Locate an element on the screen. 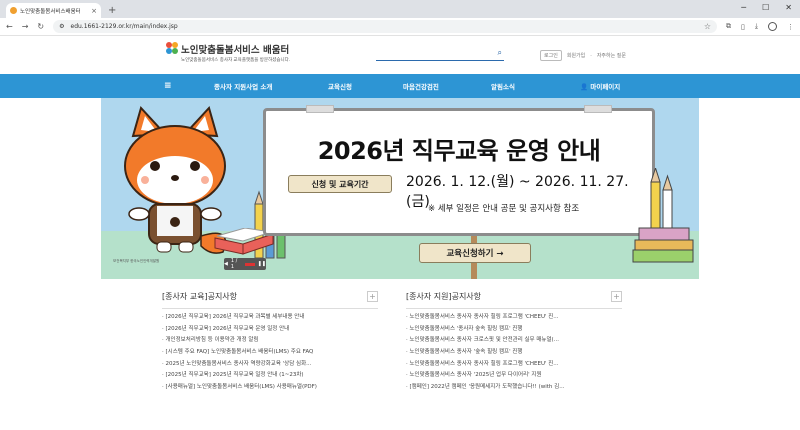 The image size is (800, 430). bookmark-star-icon: ☆ is located at coordinates (707, 26).